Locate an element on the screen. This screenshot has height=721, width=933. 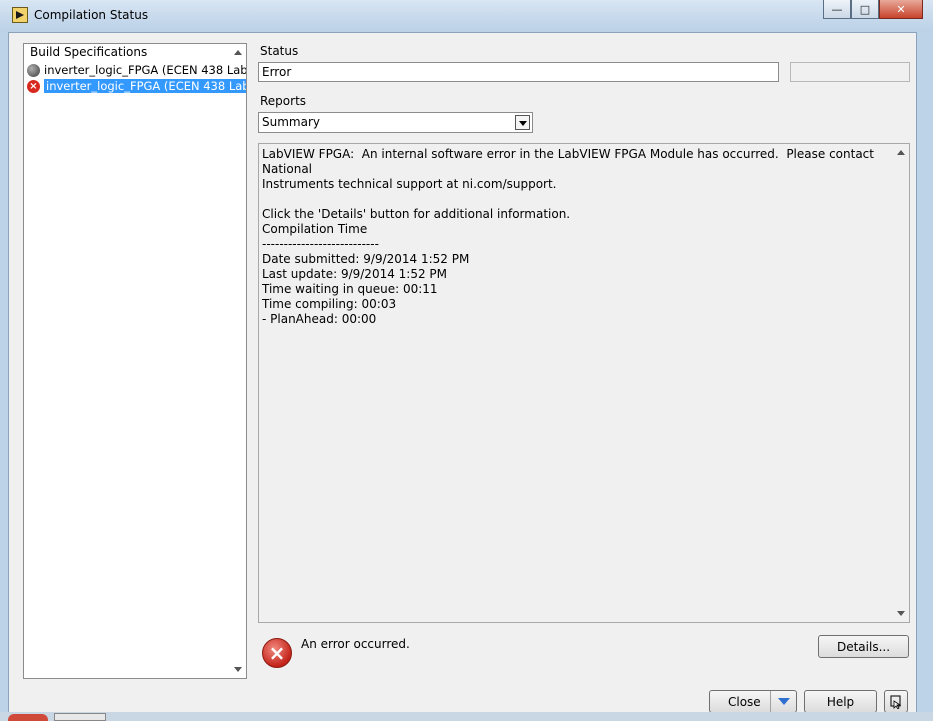
report-line: - PlanAhead: 00:00 is located at coordinates (319, 319).